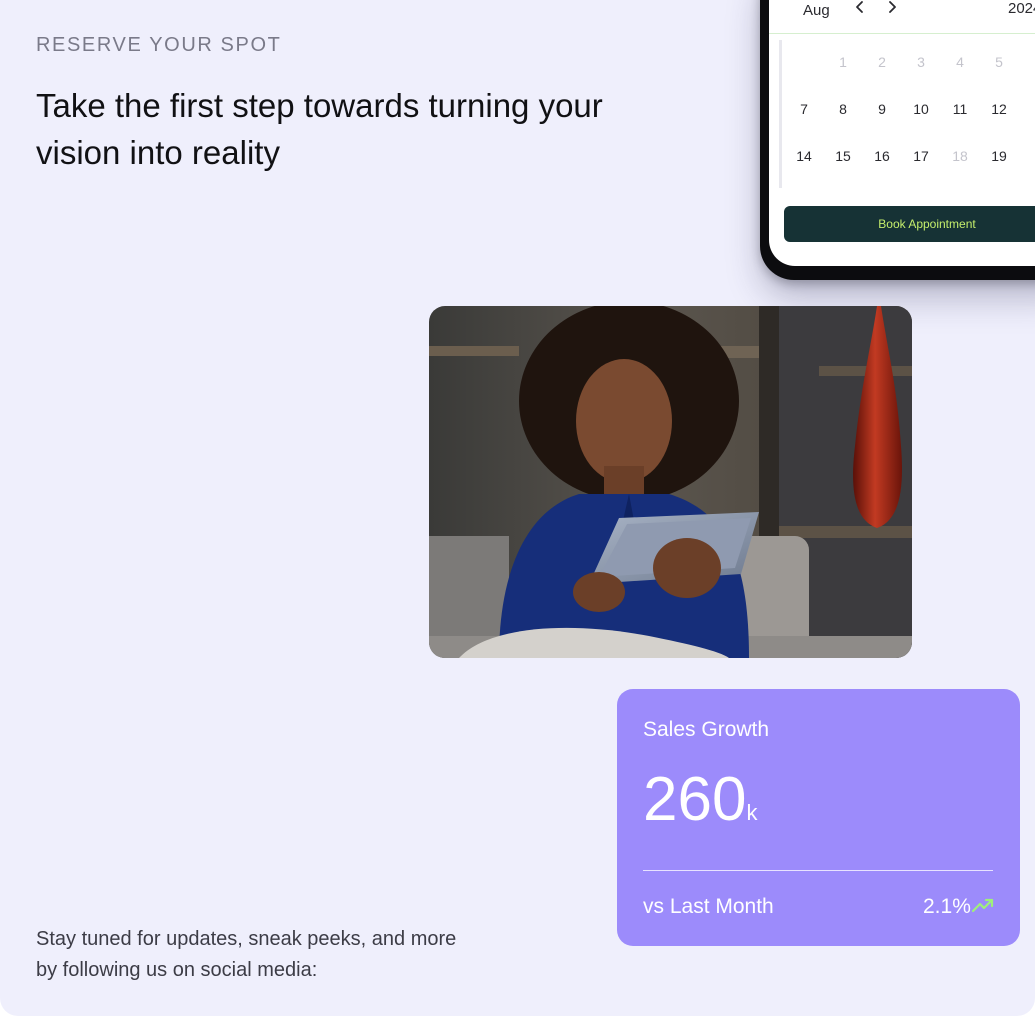 This screenshot has height=1016, width=1035. I want to click on calendar-day: 15, so click(843, 156).